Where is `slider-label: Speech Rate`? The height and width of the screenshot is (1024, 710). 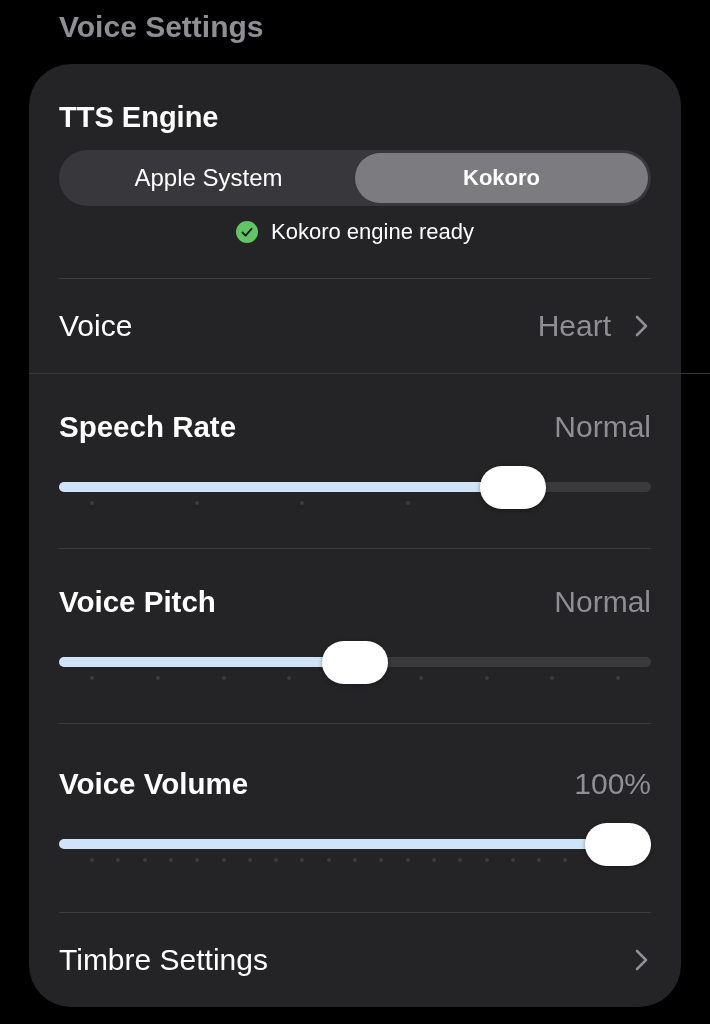
slider-label: Speech Rate is located at coordinates (148, 427).